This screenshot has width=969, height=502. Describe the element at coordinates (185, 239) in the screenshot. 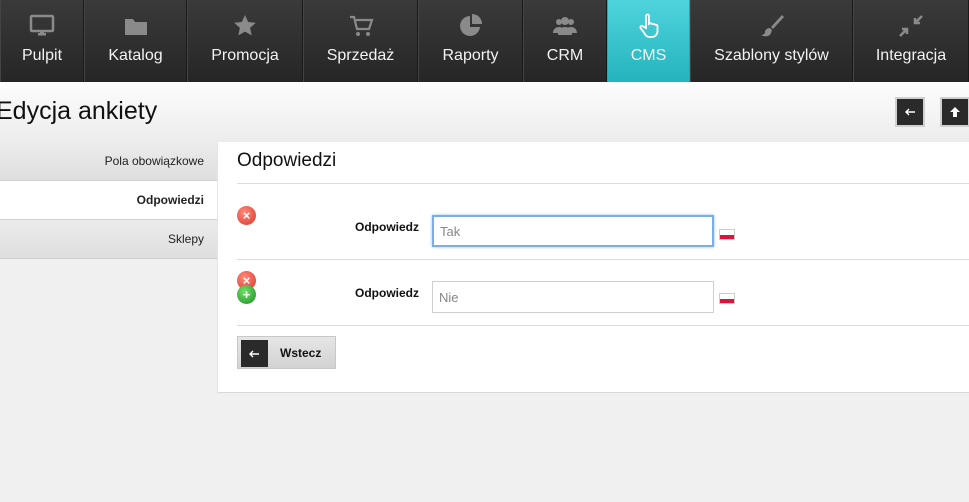

I see `tab-label: Sklepy` at that location.